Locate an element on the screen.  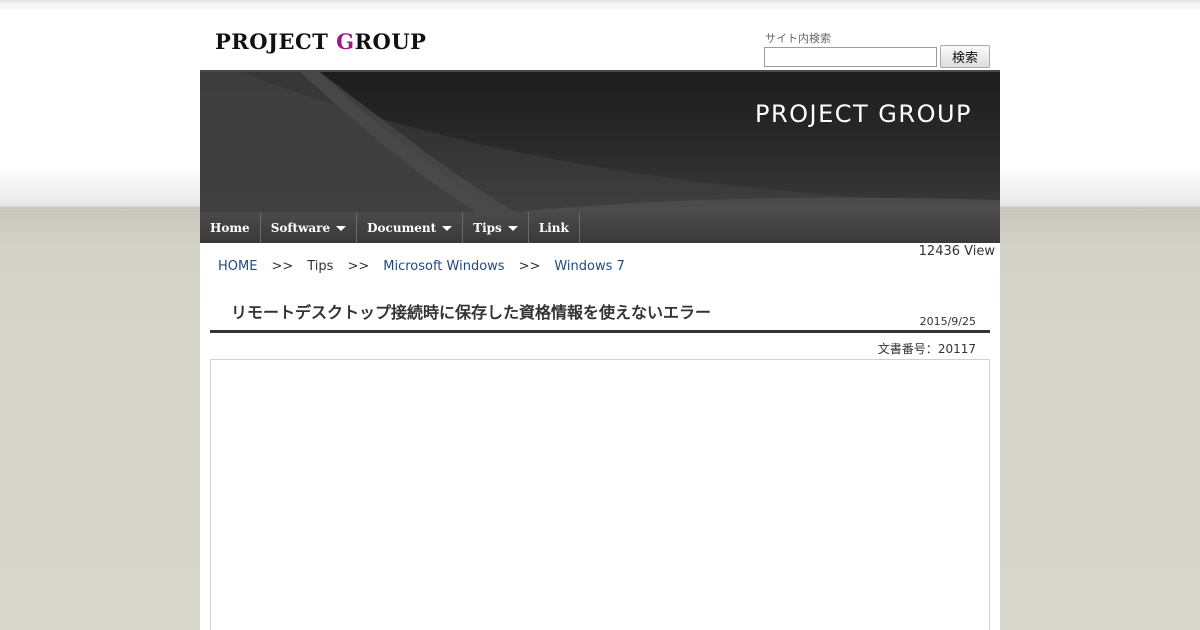
banner-swoosh-graphic is located at coordinates (600, 142).